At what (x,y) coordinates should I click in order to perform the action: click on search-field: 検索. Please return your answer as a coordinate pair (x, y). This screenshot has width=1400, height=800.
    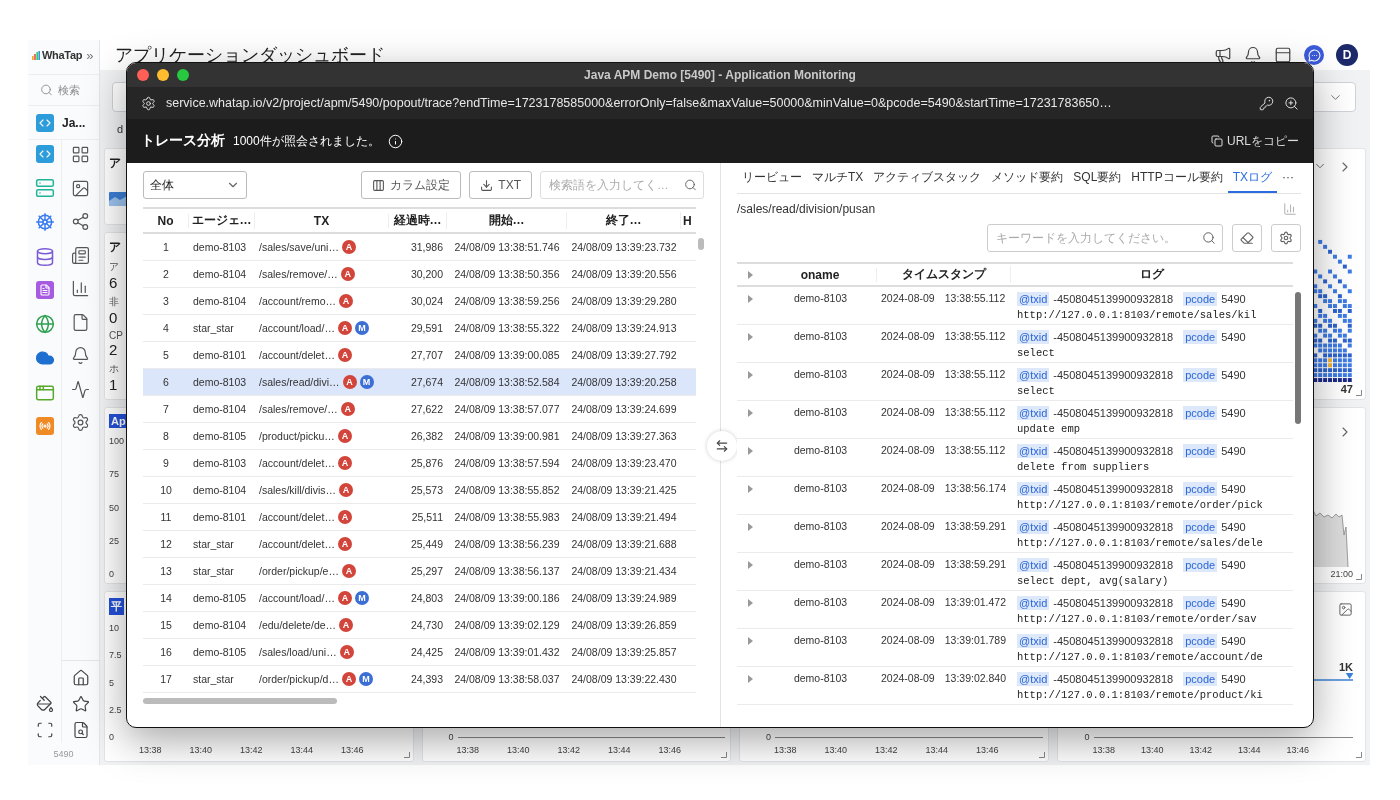
    Looking at the image, I should click on (67, 90).